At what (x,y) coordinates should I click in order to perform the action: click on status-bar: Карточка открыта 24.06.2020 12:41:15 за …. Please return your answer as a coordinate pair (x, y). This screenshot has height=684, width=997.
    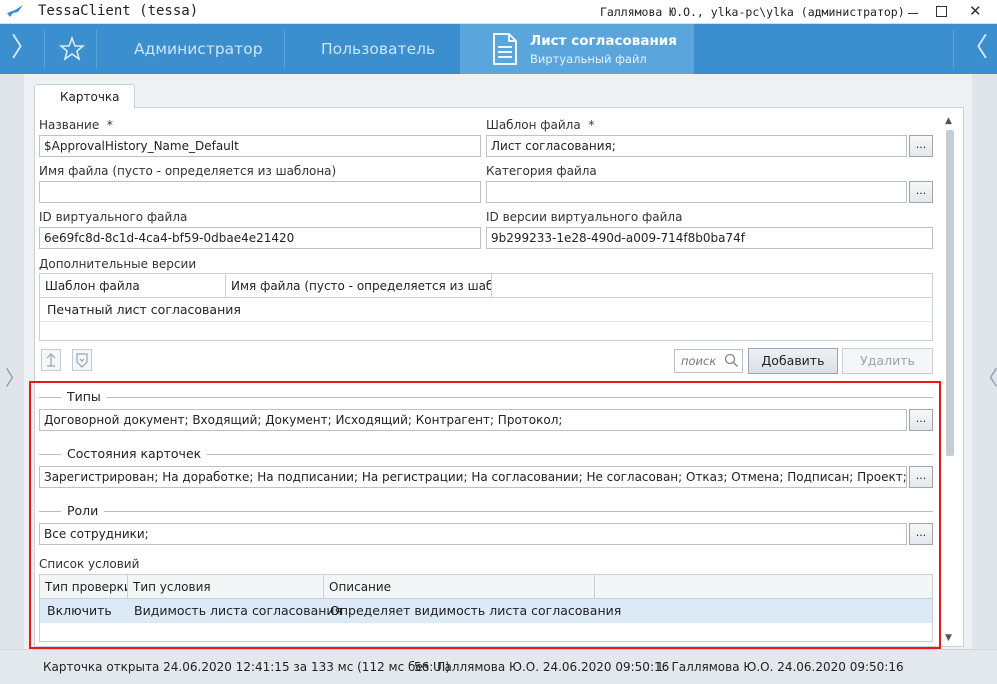
    Looking at the image, I should click on (498, 666).